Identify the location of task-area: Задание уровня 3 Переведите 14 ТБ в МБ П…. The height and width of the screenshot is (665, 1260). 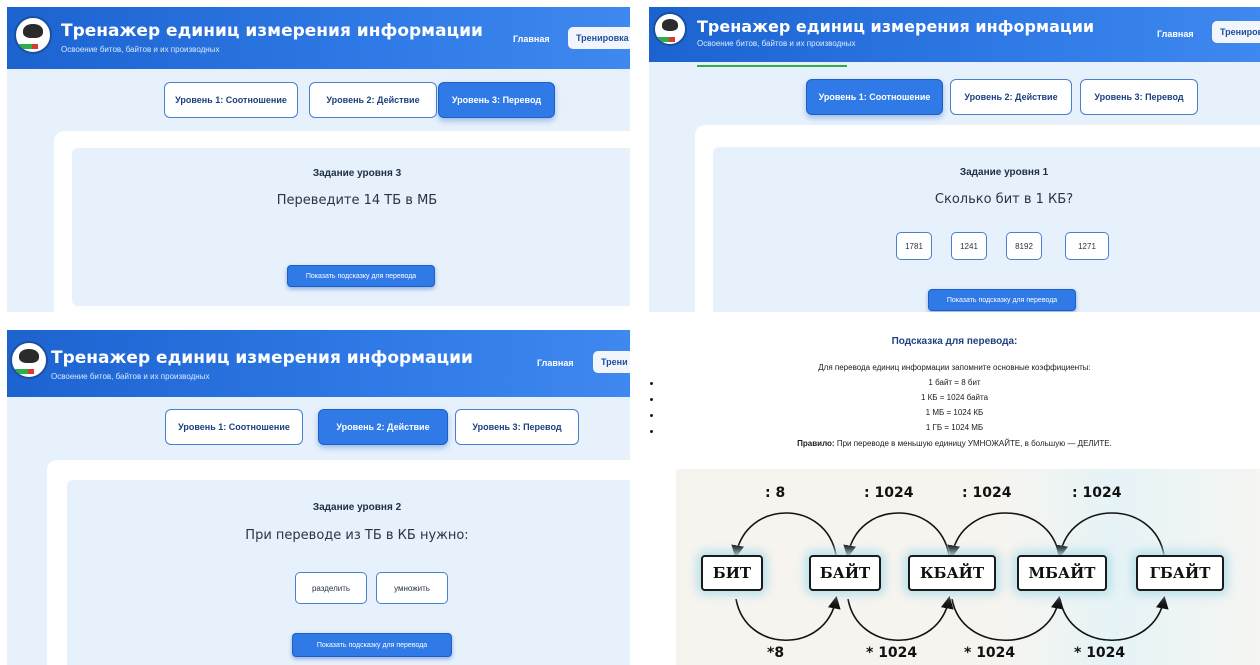
(351, 227).